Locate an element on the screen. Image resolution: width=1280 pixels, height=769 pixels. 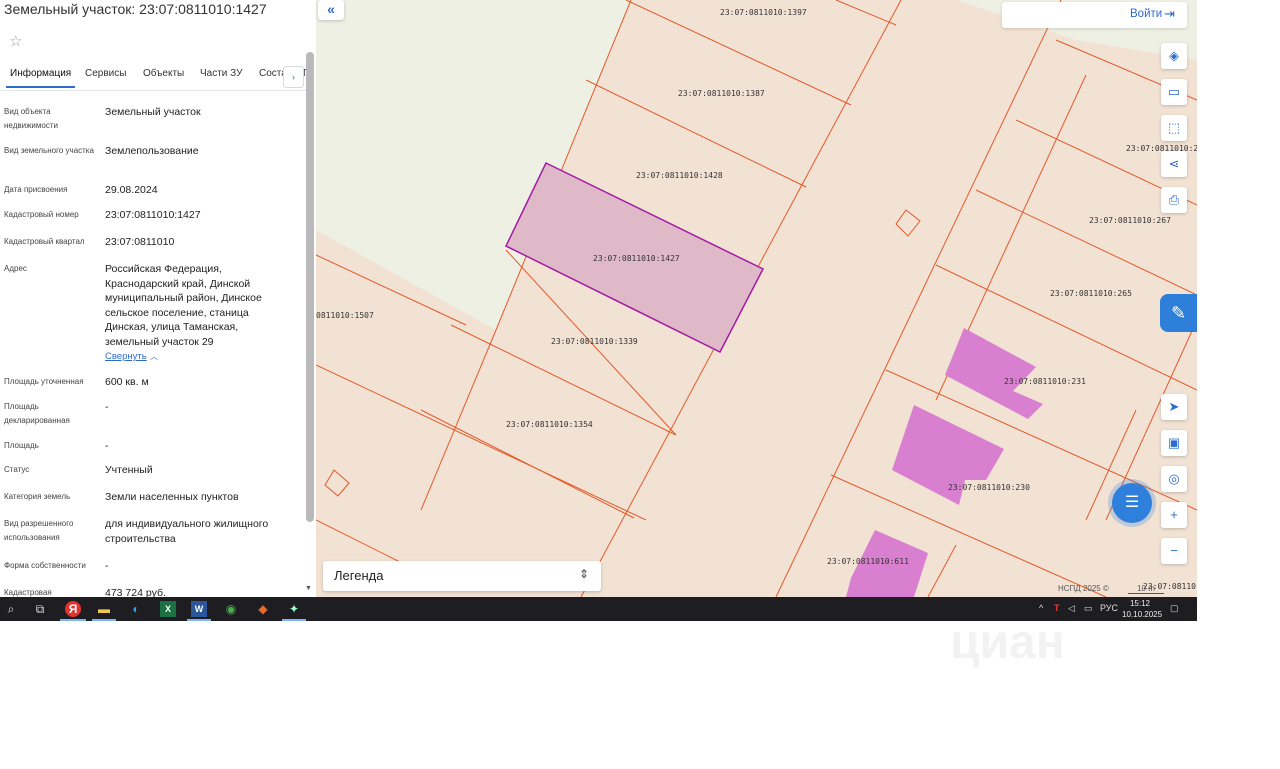
tab-parts: Части ЗУ is located at coordinates (221, 73).